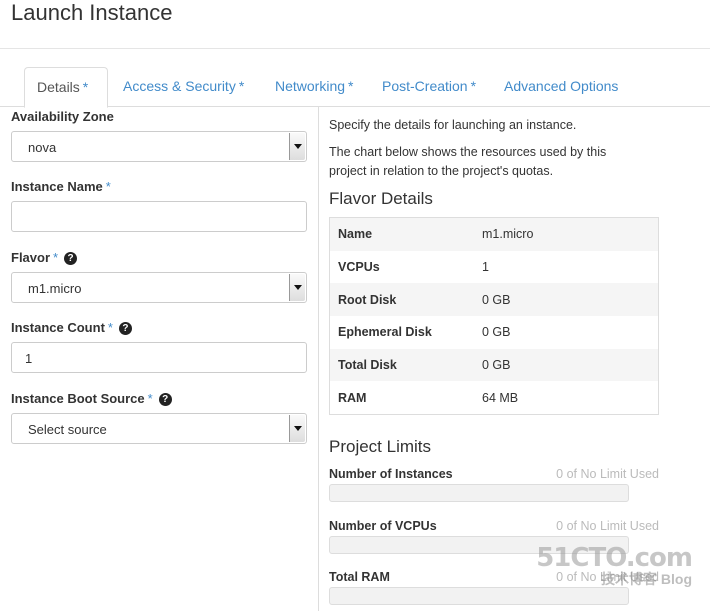  Describe the element at coordinates (159, 357) in the screenshot. I see `instance-count-input: 1` at that location.